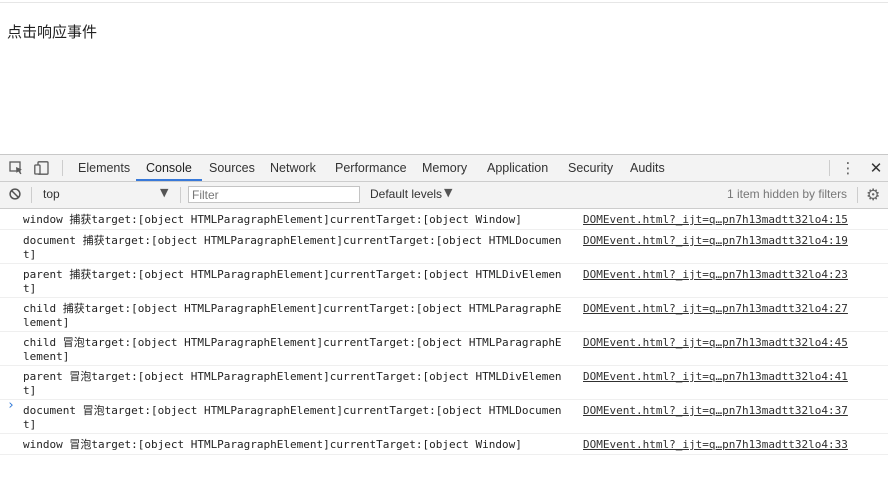 This screenshot has width=888, height=495. Describe the element at coordinates (406, 194) in the screenshot. I see `log-levels-dropdown: Default levels` at that location.